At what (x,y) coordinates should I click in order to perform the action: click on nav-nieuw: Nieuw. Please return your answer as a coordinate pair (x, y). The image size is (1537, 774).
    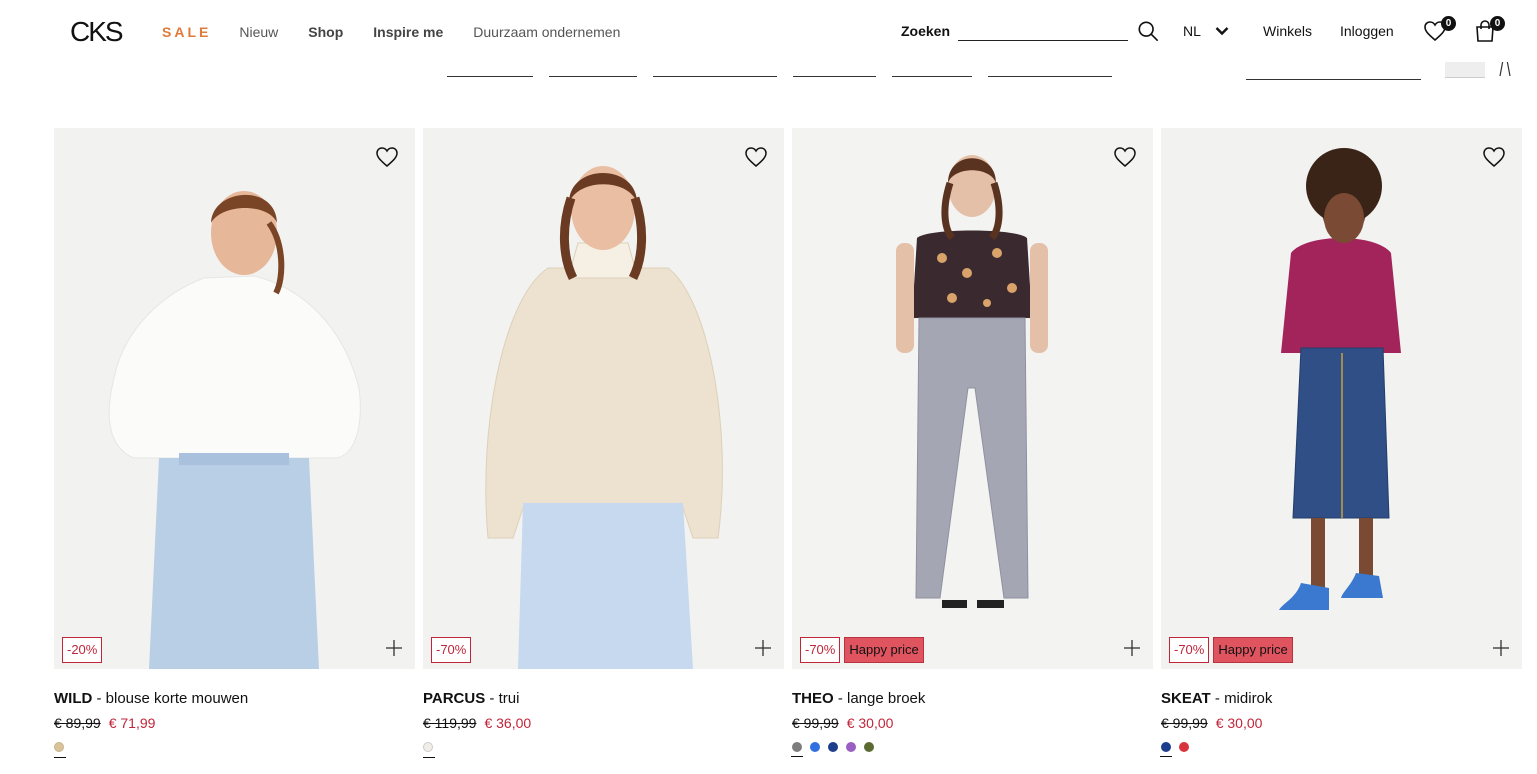
    Looking at the image, I should click on (258, 32).